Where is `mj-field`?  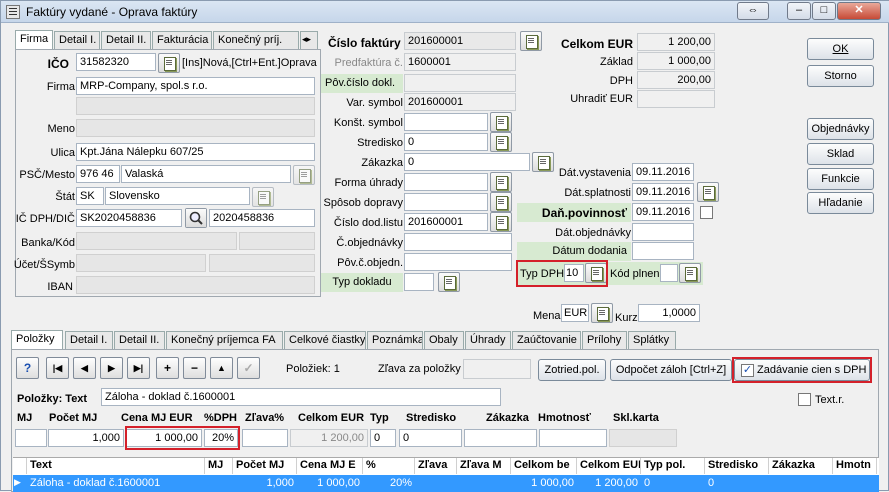
mj-field is located at coordinates (31, 438).